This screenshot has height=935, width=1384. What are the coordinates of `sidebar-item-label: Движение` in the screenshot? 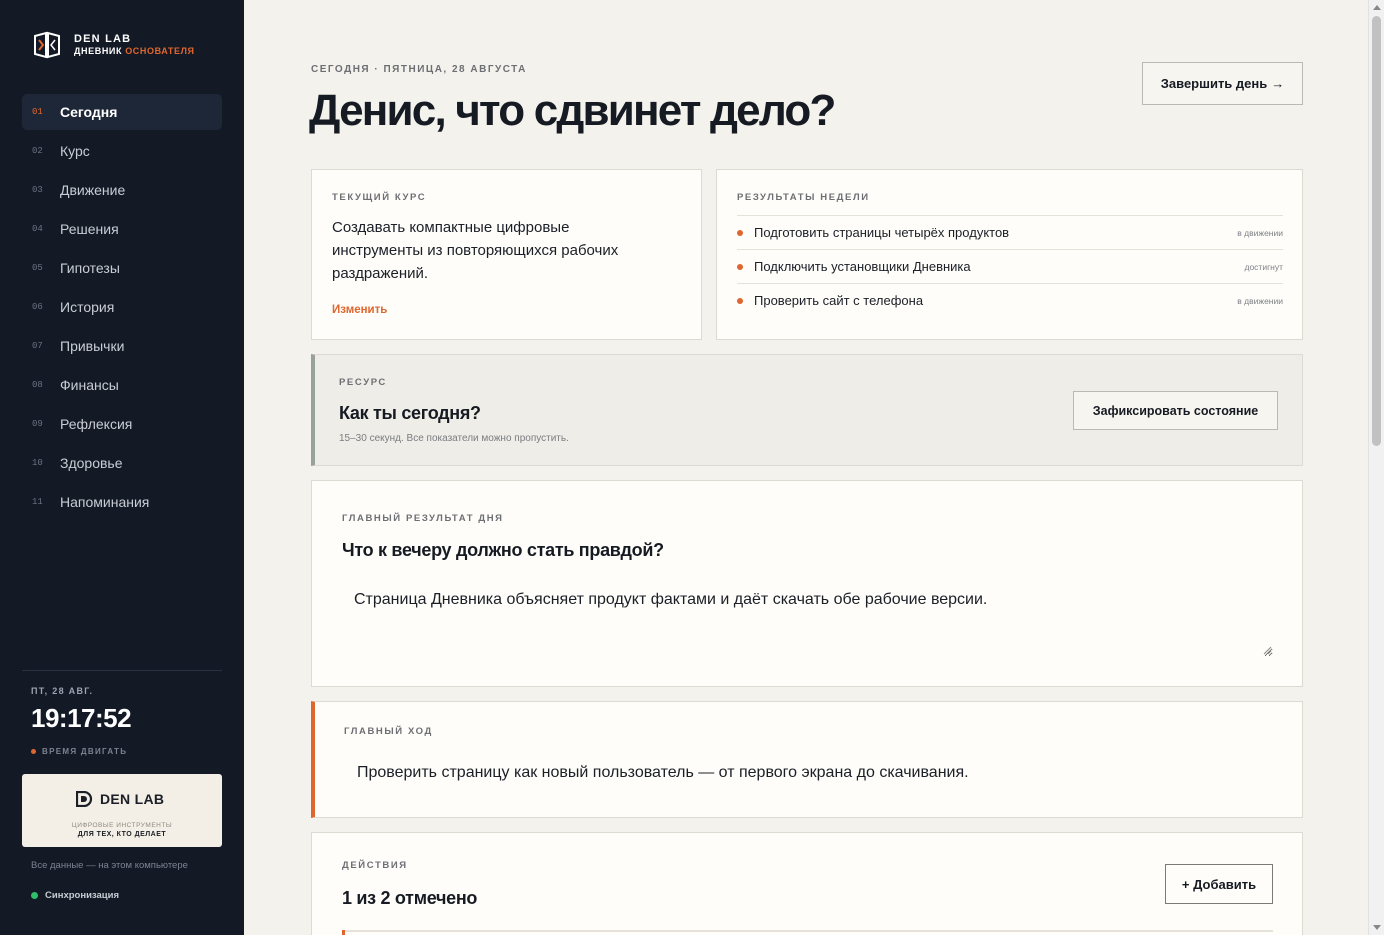 It's located at (93, 190).